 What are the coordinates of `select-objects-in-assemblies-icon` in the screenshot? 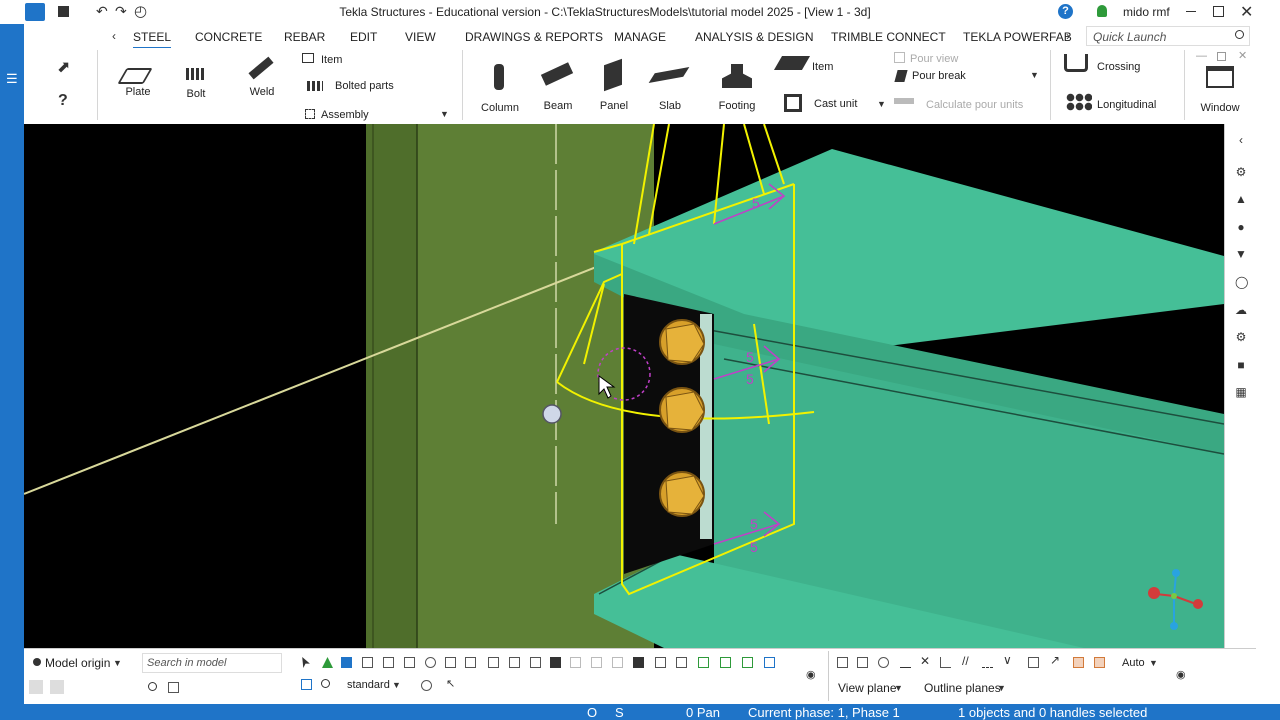 It's located at (725, 662).